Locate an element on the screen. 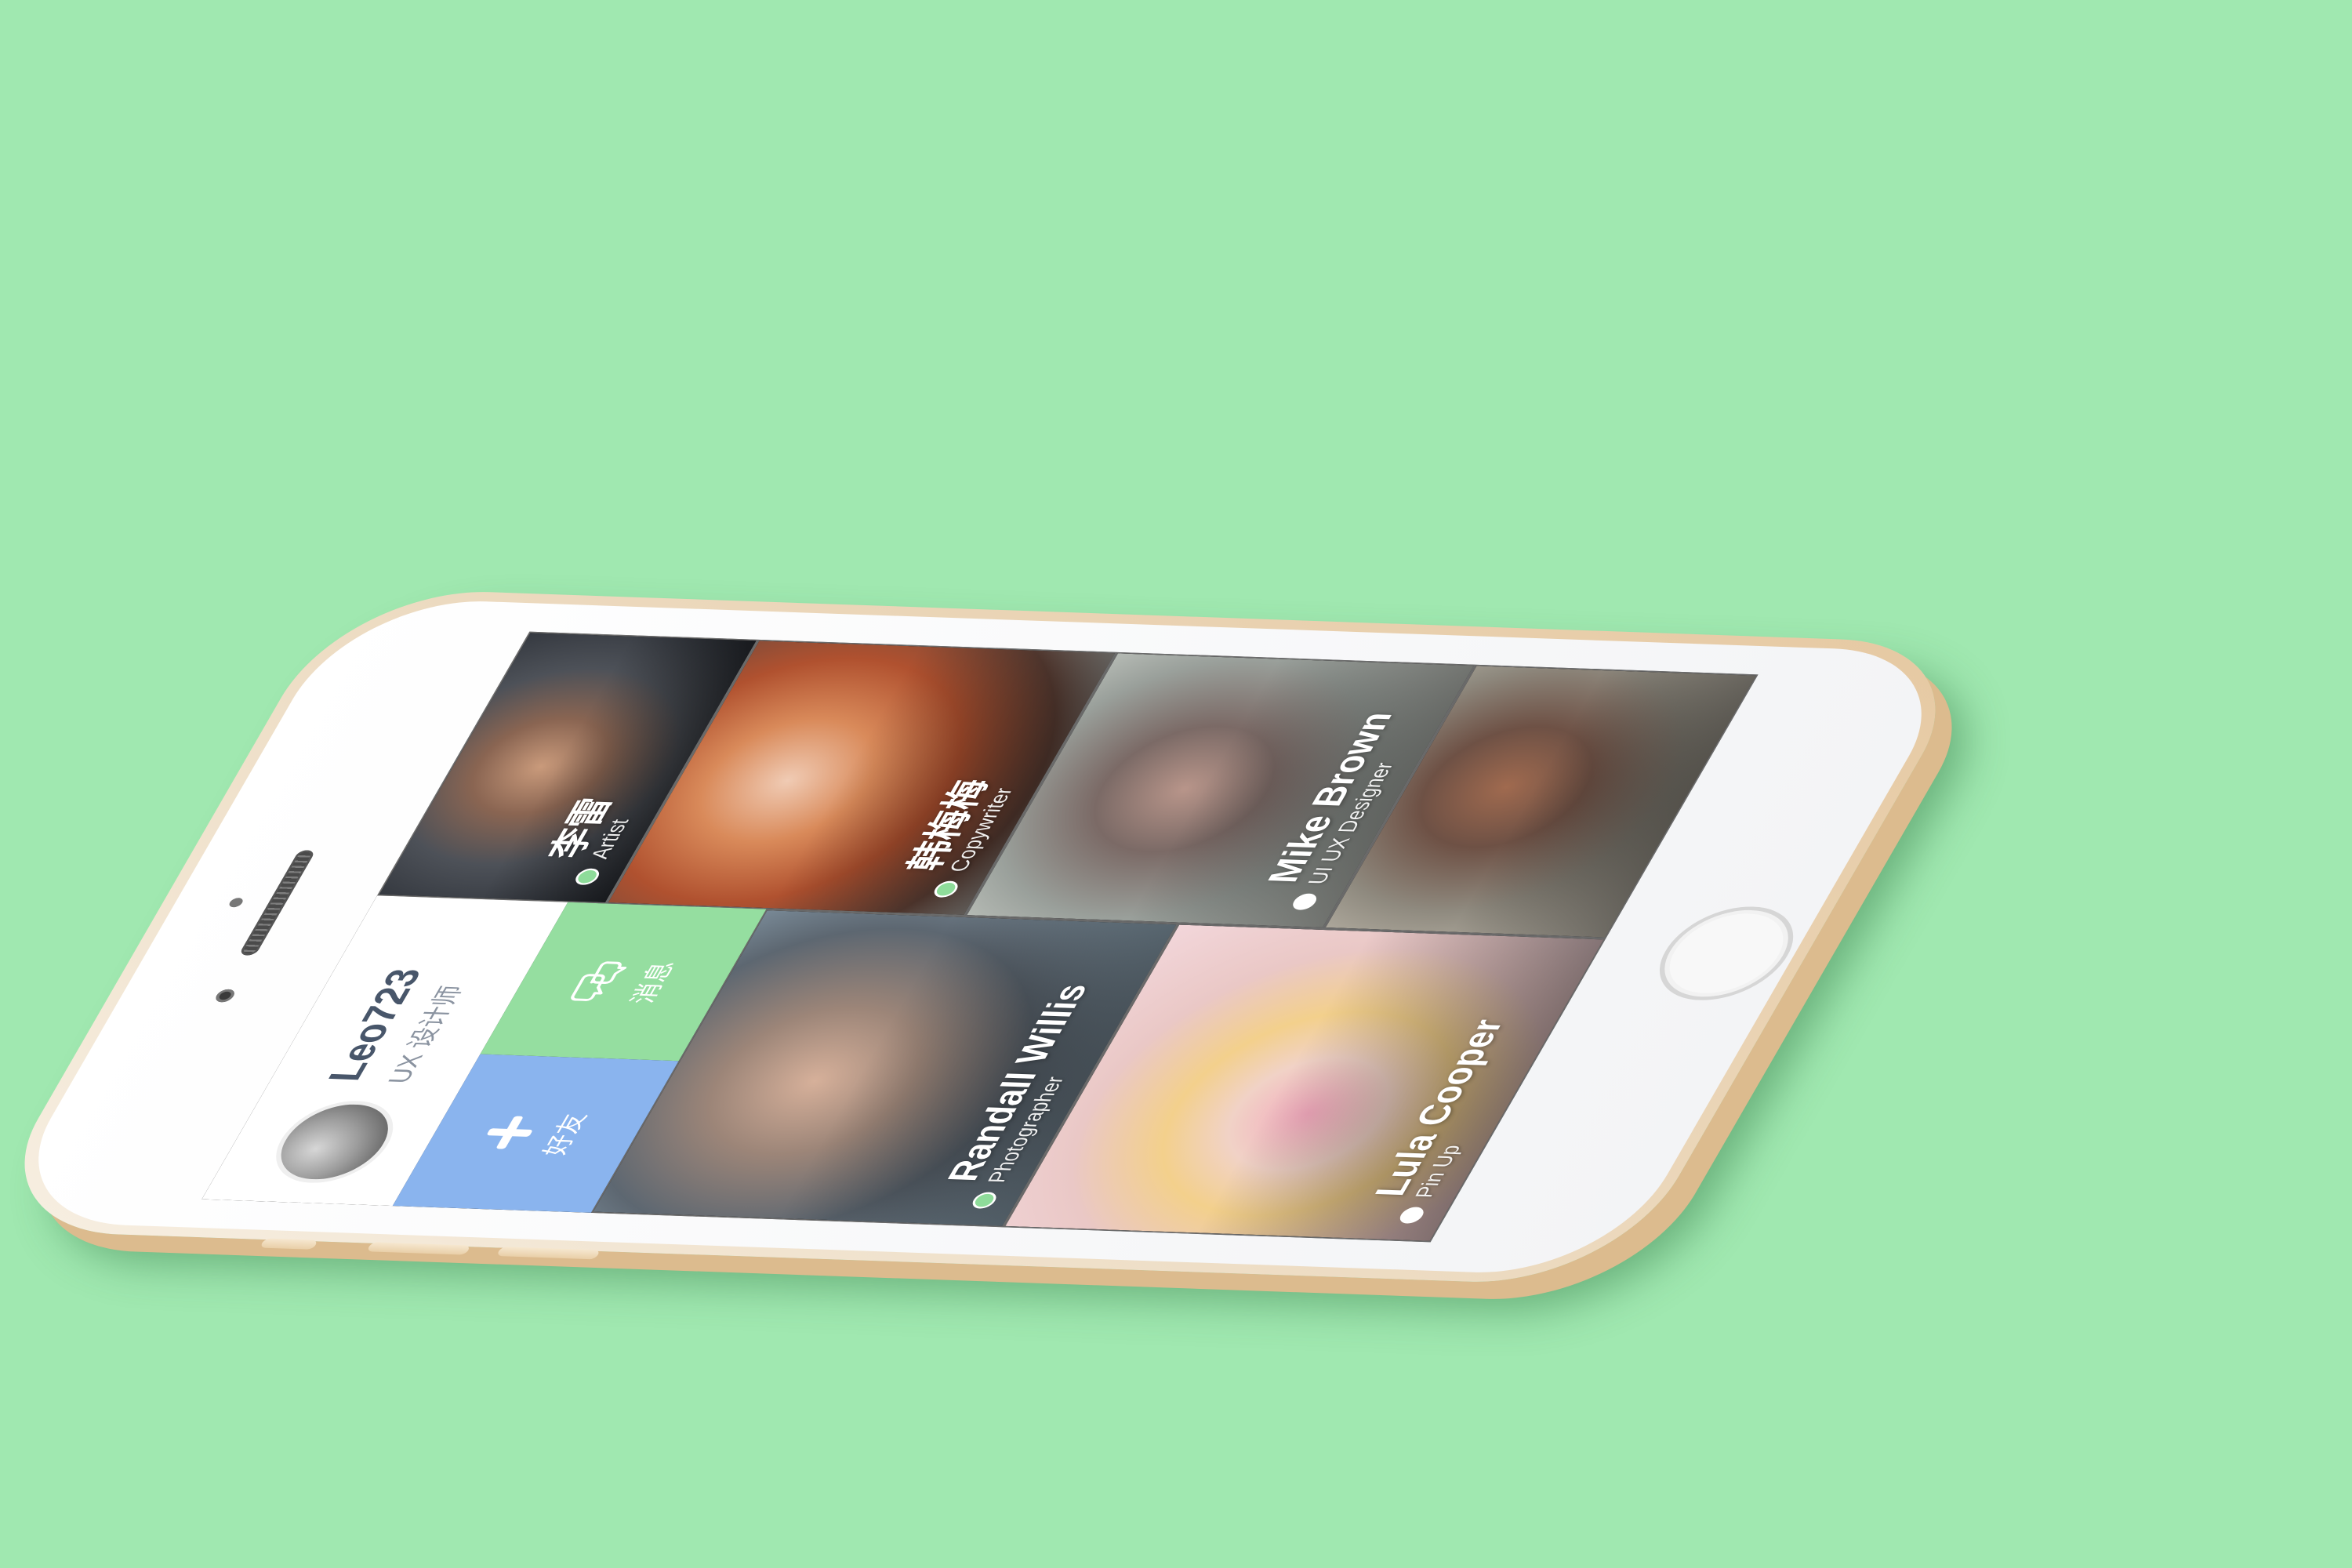 The image size is (2352, 1568). volume-down-button is located at coordinates (548, 1253).